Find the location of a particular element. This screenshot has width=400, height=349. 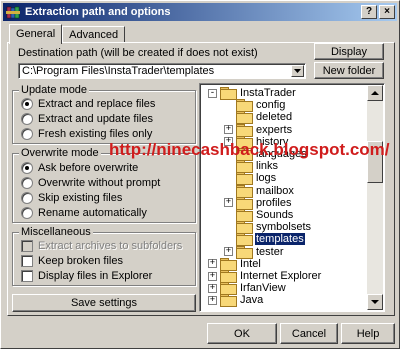

checkbox-label: Display files in Explorer is located at coordinates (95, 276).